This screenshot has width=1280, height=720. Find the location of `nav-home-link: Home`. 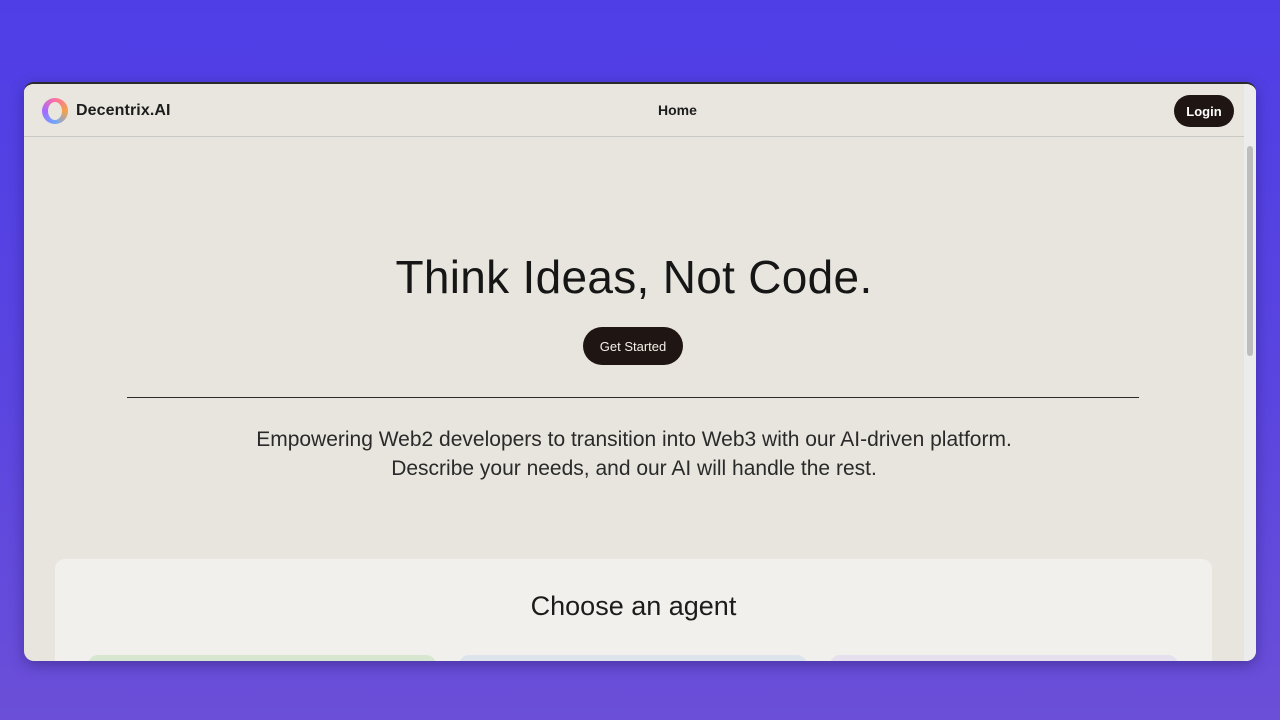

nav-home-link: Home is located at coordinates (677, 110).